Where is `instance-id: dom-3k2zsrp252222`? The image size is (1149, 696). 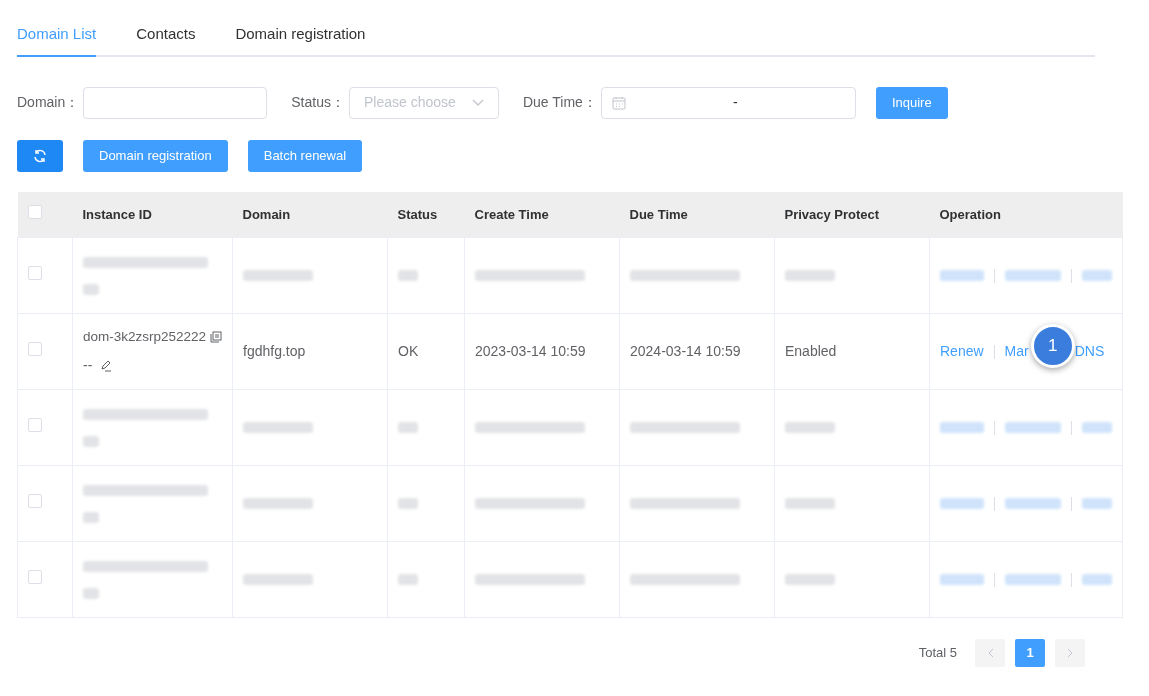 instance-id: dom-3k2zsrp252222 is located at coordinates (145, 336).